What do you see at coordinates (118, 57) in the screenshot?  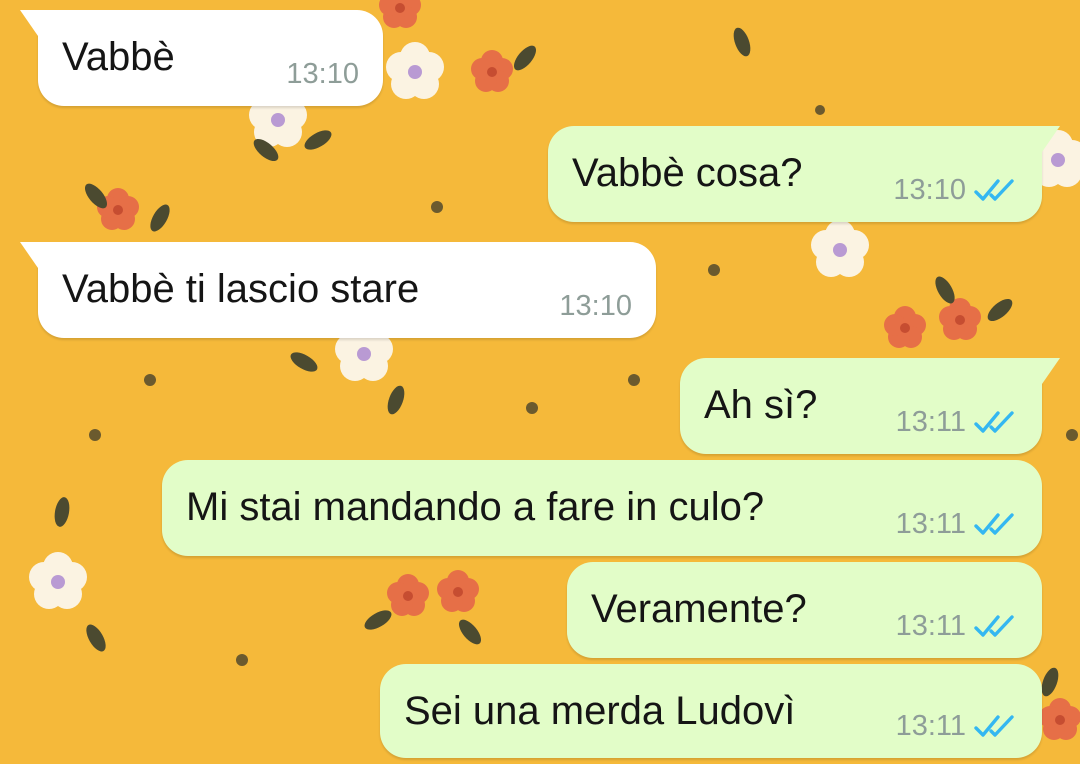 I see `message-text: Vabbè` at bounding box center [118, 57].